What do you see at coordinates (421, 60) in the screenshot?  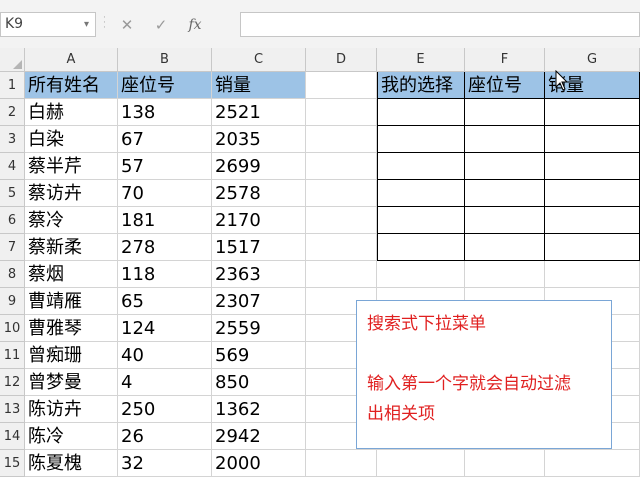 I see `column-header-e: E` at bounding box center [421, 60].